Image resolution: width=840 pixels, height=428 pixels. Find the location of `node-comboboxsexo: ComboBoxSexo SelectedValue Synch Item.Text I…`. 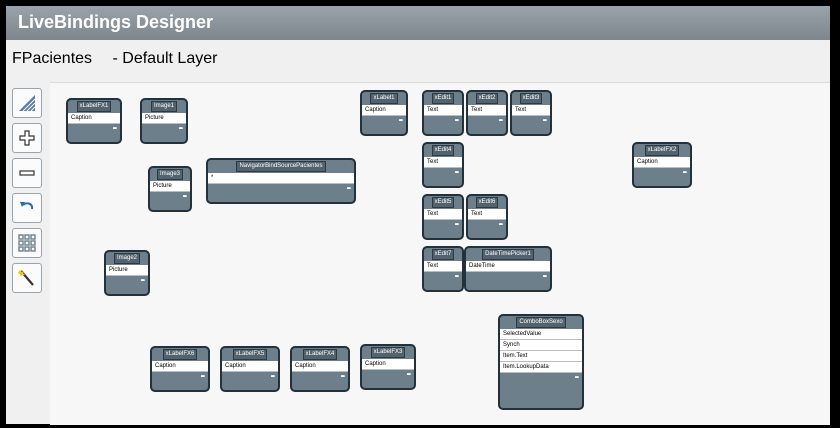

node-comboboxsexo: ComboBoxSexo SelectedValue Synch Item.Text I… is located at coordinates (541, 362).